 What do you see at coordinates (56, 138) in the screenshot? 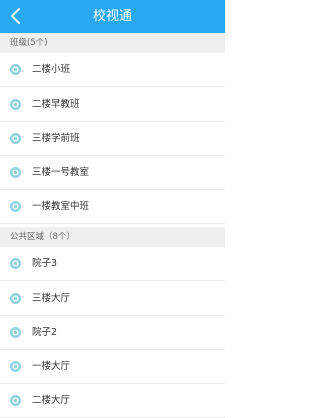
I see `list-item-label: 三楼学前班` at bounding box center [56, 138].